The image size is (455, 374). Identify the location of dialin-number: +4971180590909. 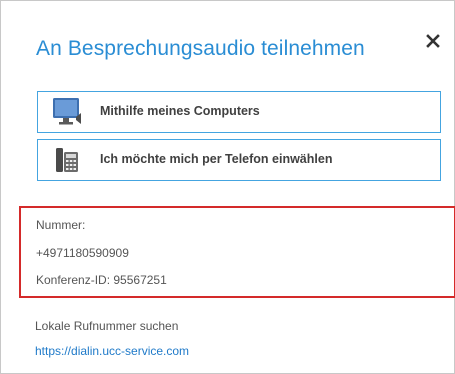
(82, 253).